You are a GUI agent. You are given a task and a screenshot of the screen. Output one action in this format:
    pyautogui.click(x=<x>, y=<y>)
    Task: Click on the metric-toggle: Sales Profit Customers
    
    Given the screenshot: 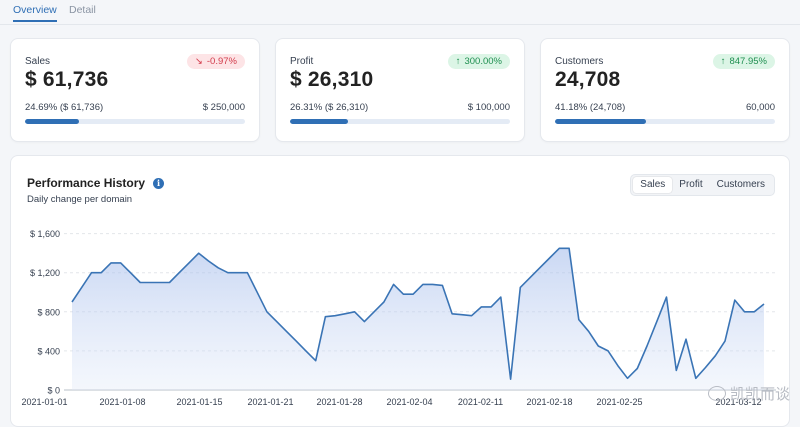 What is the action you would take?
    pyautogui.click(x=702, y=185)
    